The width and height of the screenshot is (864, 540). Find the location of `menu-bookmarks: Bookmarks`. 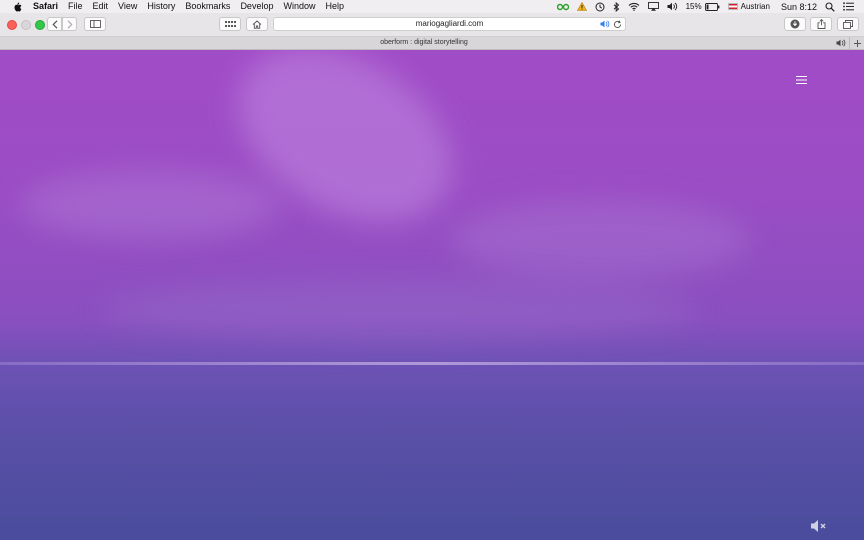

menu-bookmarks: Bookmarks is located at coordinates (207, 6).